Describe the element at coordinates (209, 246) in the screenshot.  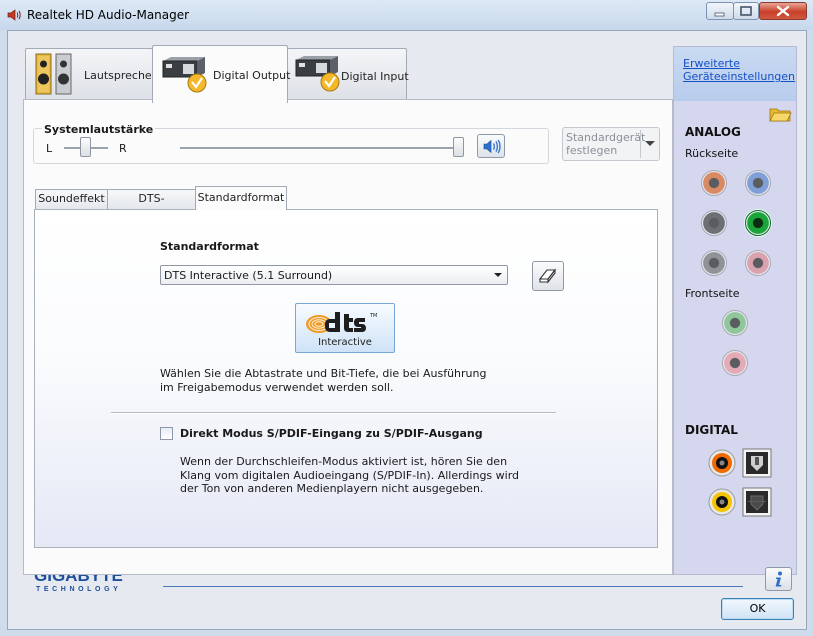
I see `standardformat-heading: Standardformat` at that location.